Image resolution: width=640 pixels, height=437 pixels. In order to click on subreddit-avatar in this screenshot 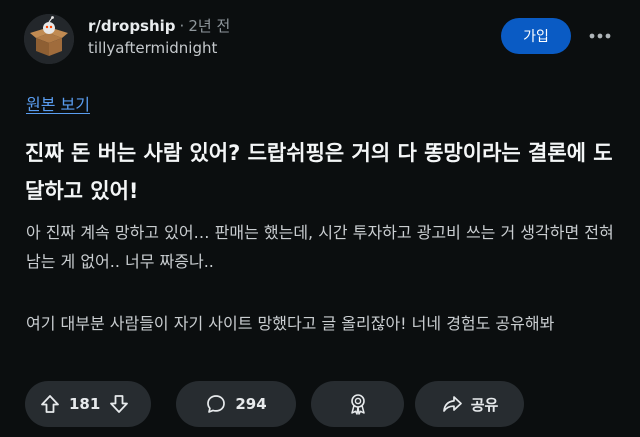, I will do `click(49, 39)`.